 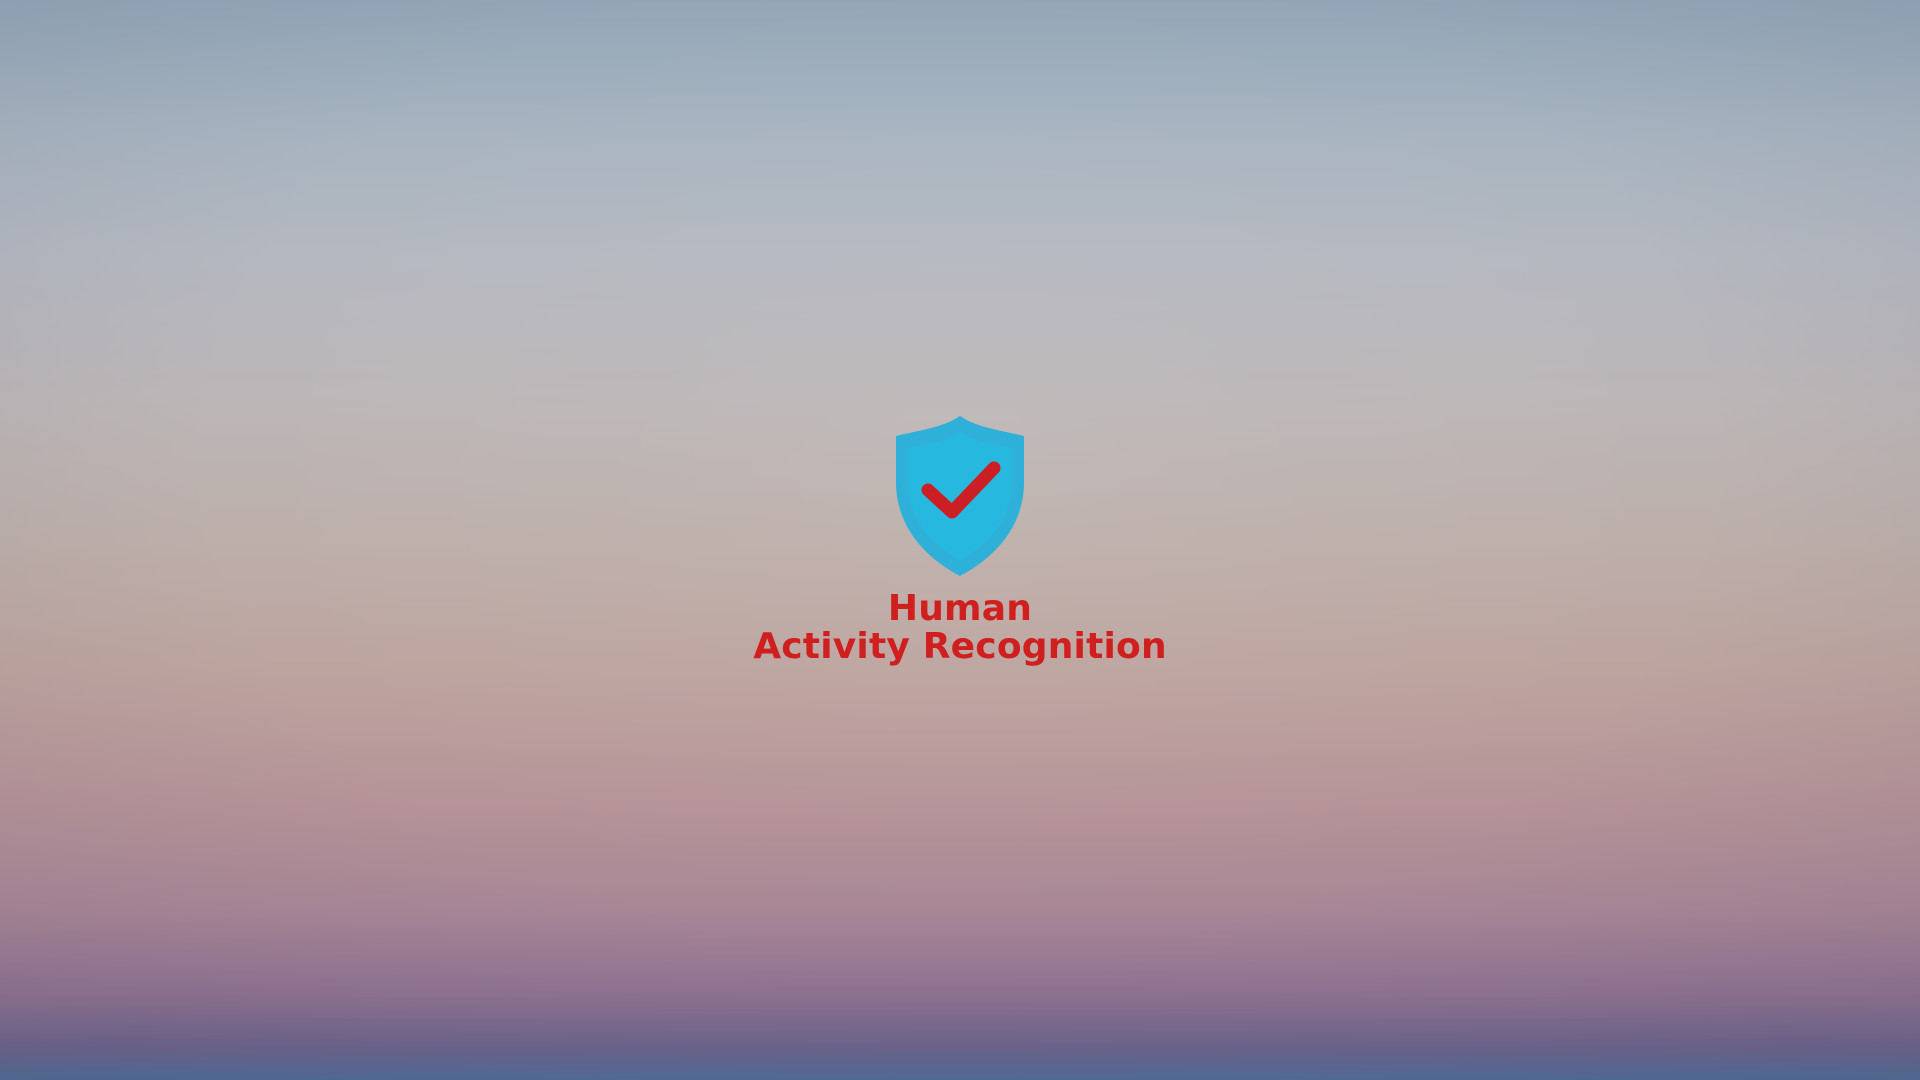 I want to click on shield-check-icon, so click(x=960, y=496).